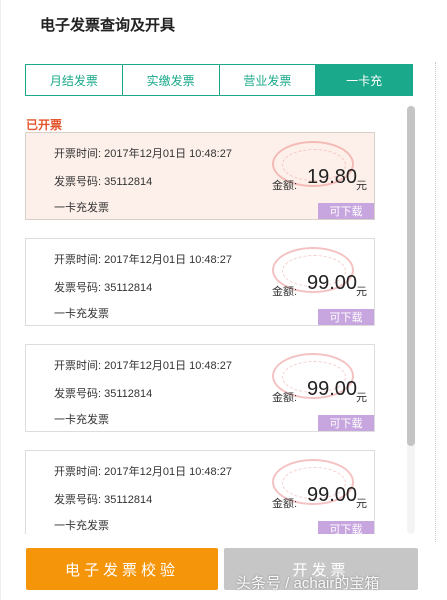 This screenshot has width=447, height=600. Describe the element at coordinates (308, 583) in the screenshot. I see `watermark-text: 头条号 / achair的宝箱` at that location.